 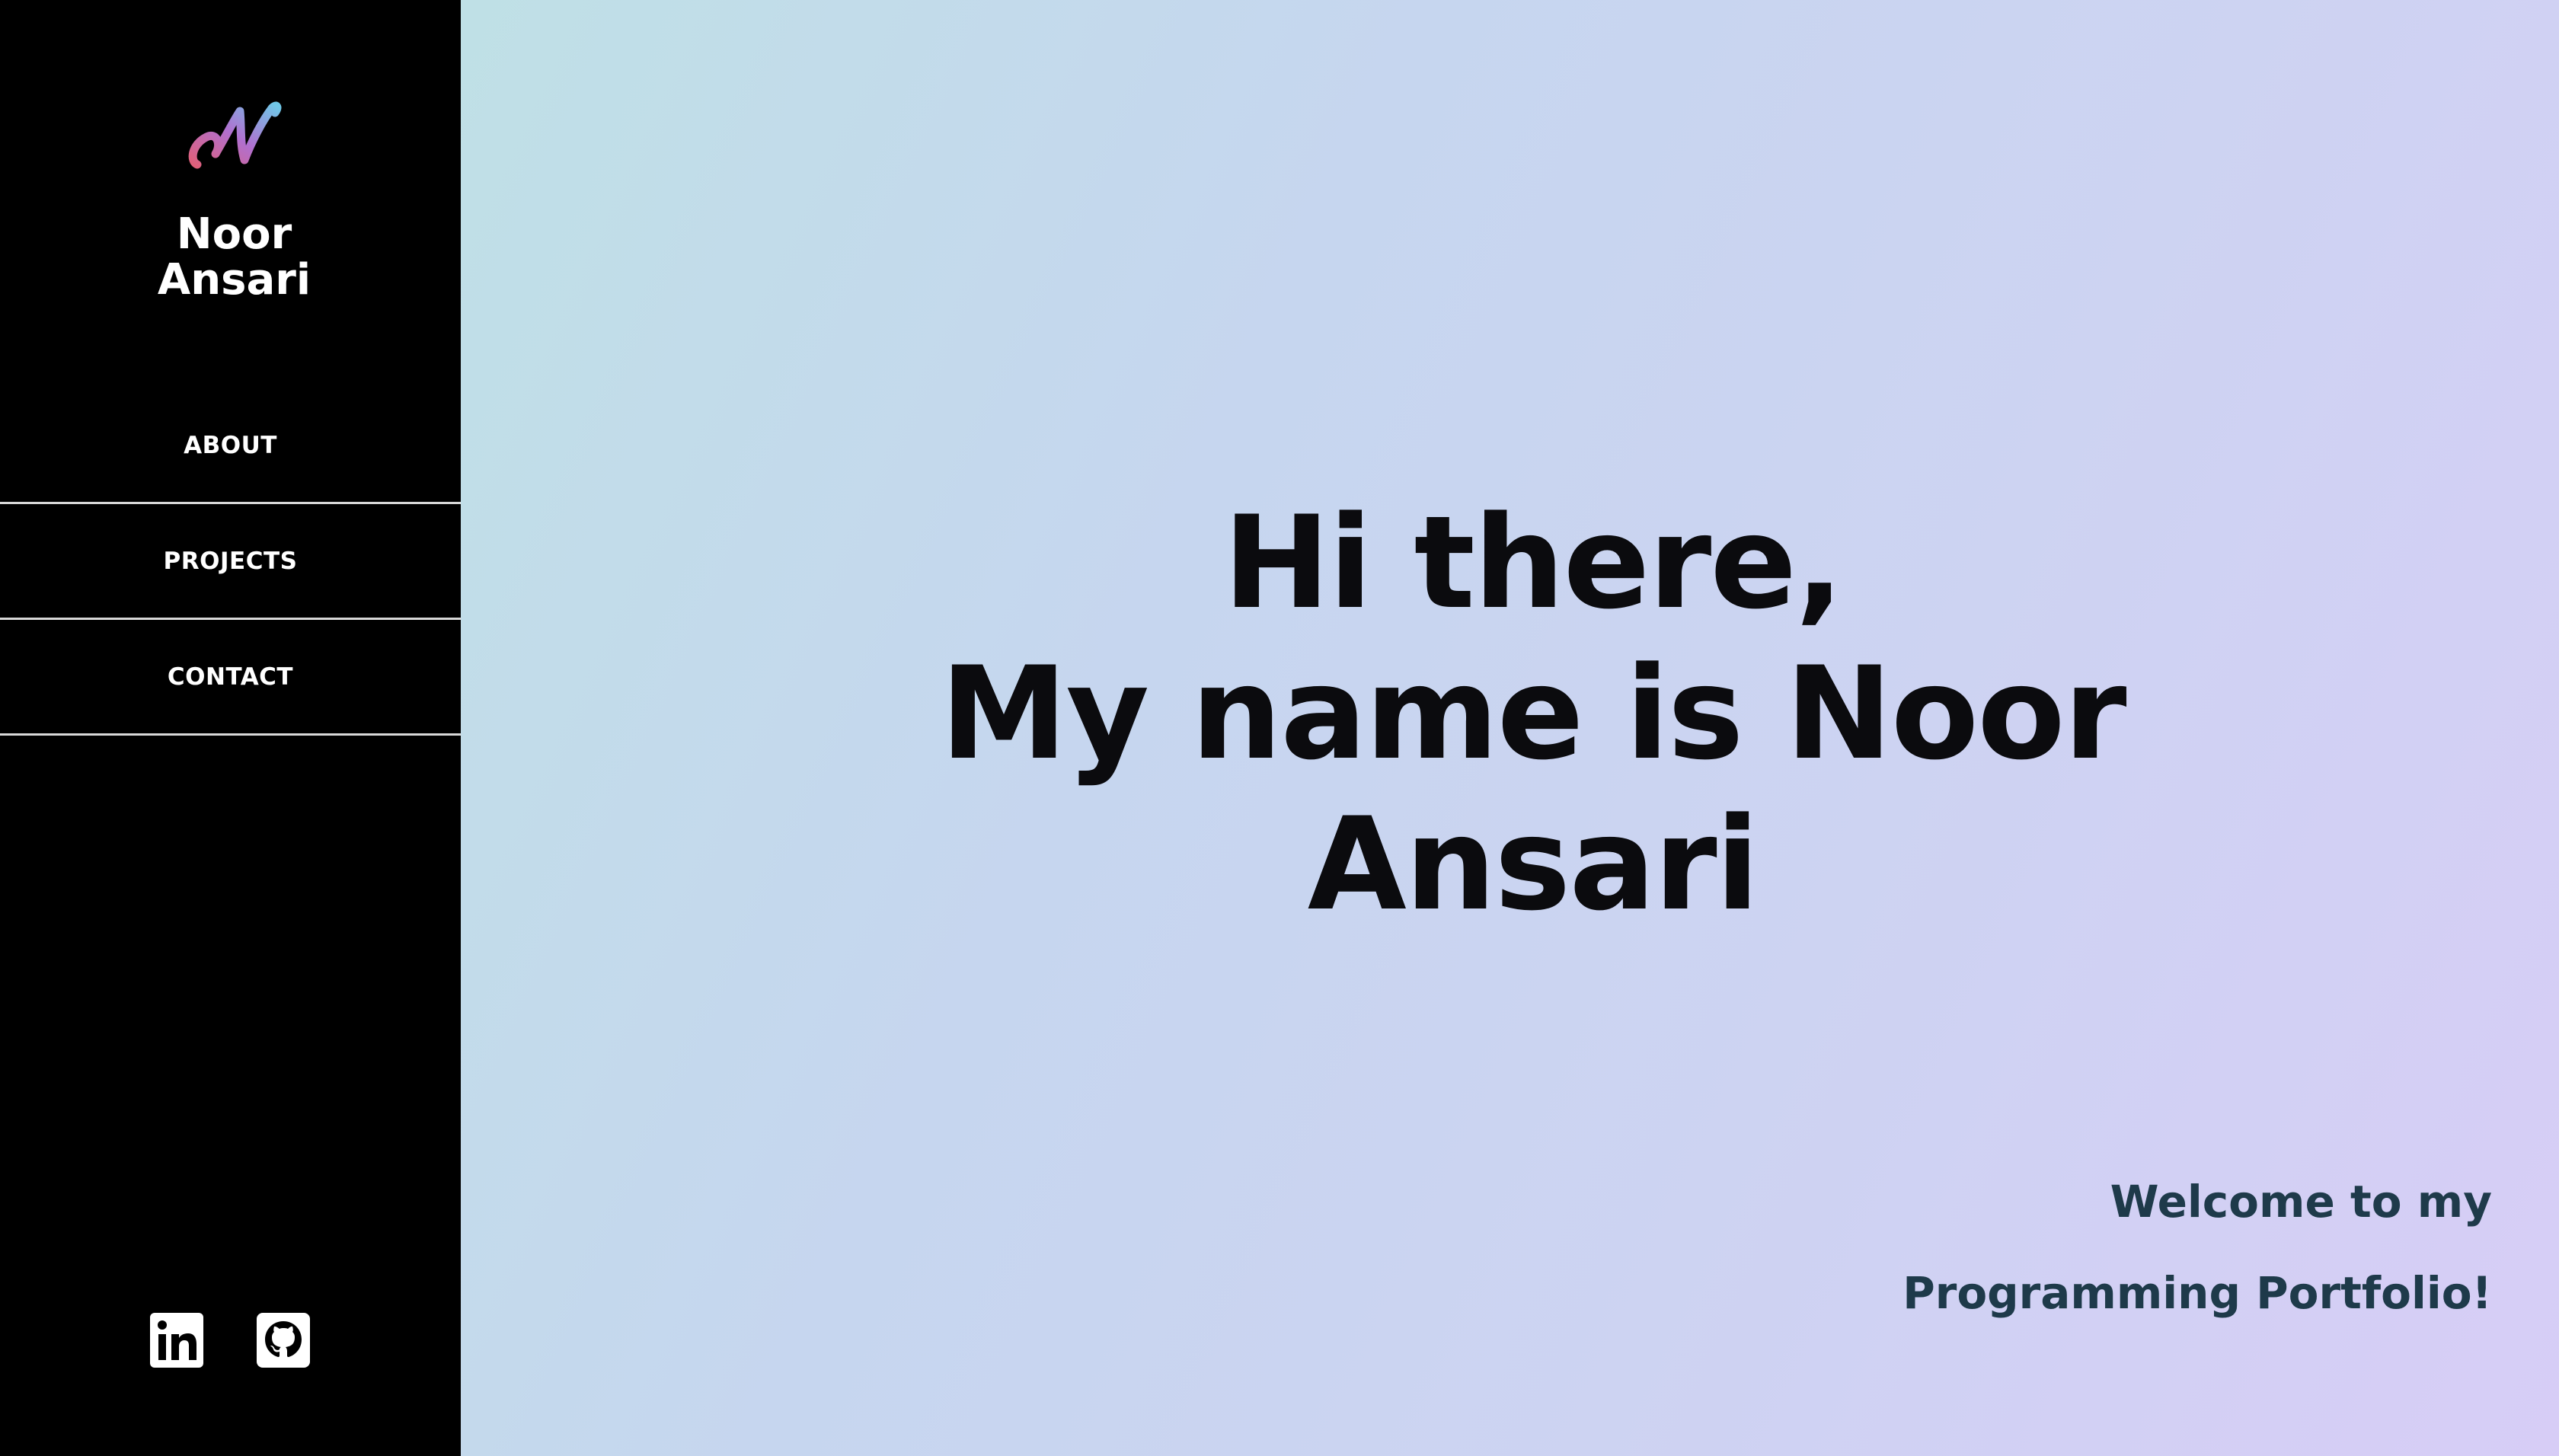 What do you see at coordinates (1533, 713) in the screenshot?
I see `hero-line-2: My name is Noor` at bounding box center [1533, 713].